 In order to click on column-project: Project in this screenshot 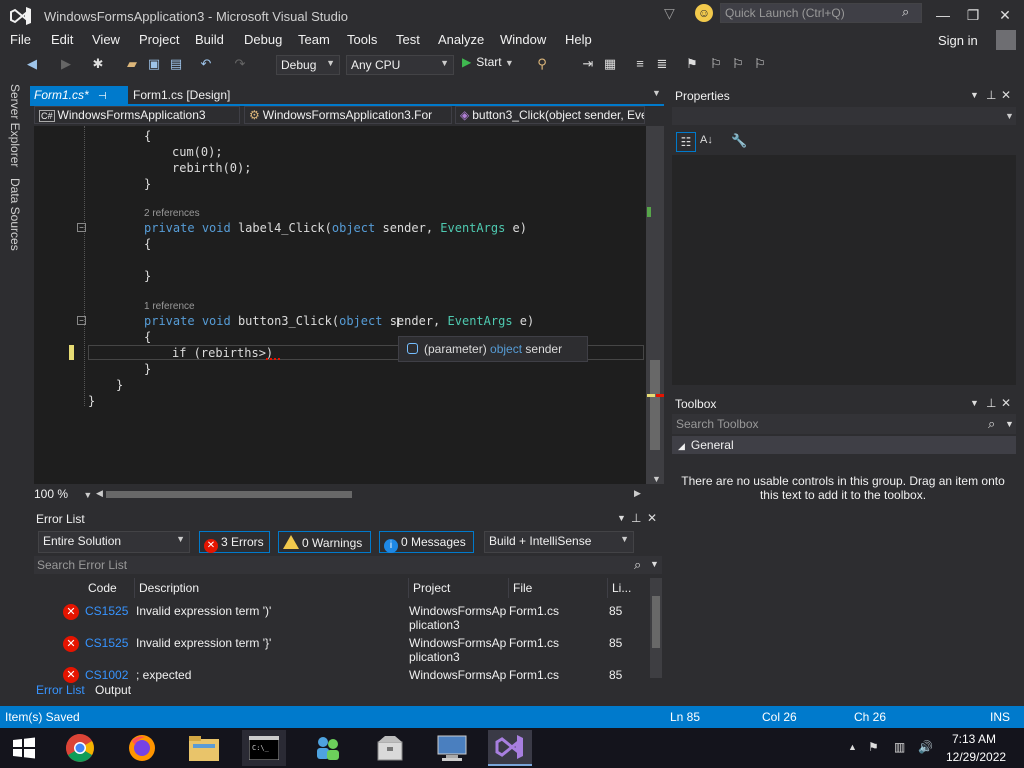, I will do `click(431, 588)`.